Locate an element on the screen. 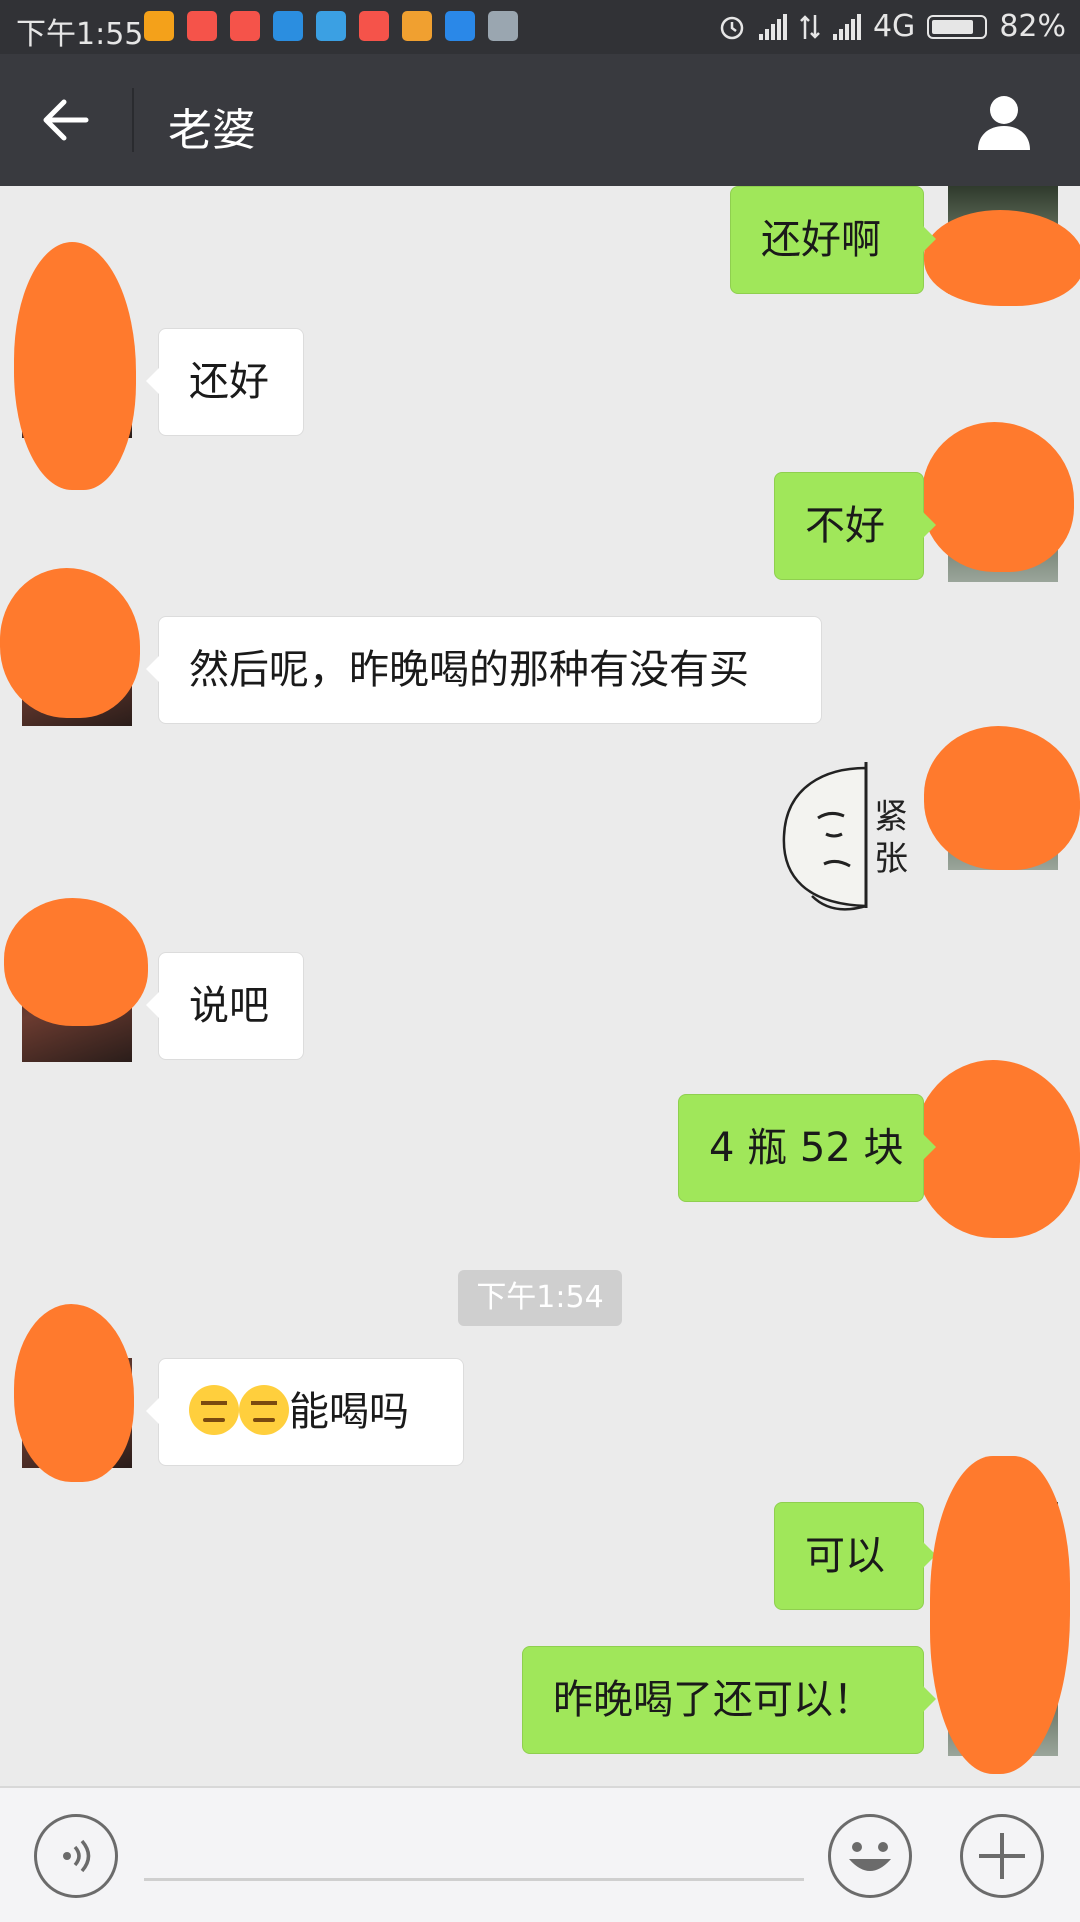  taobao-icon is located at coordinates (159, 26).